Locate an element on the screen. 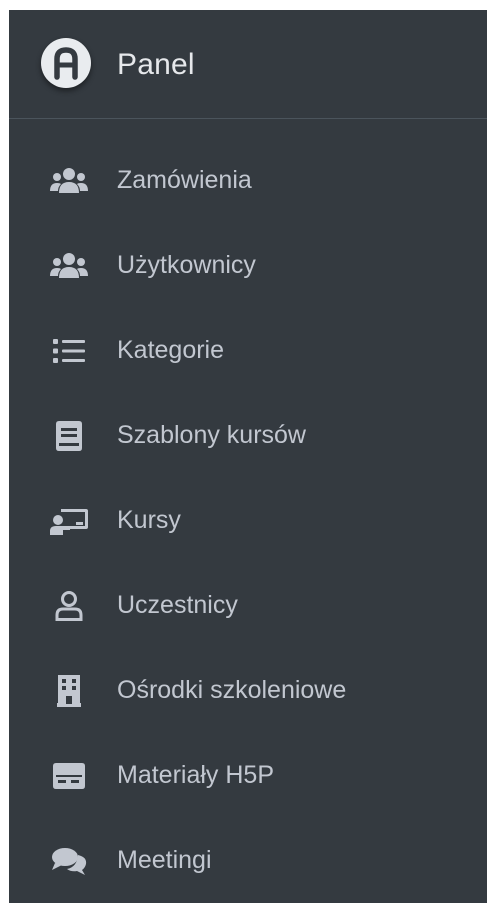 The height and width of the screenshot is (903, 487). sidebar-item-label: Szablony kursów is located at coordinates (211, 435).